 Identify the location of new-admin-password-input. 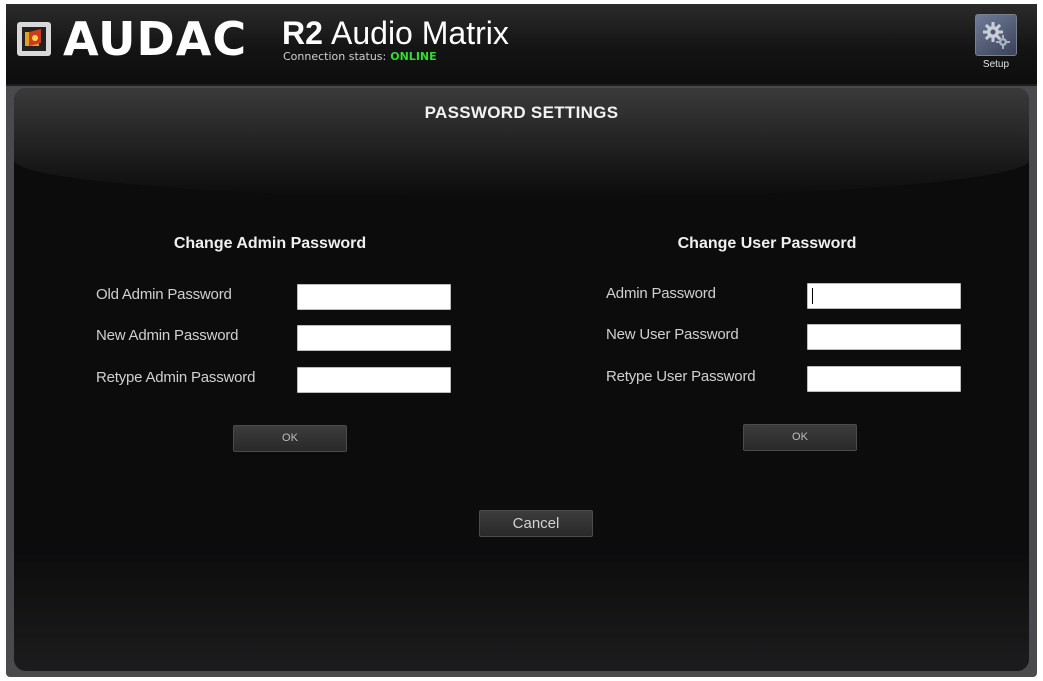
(374, 338).